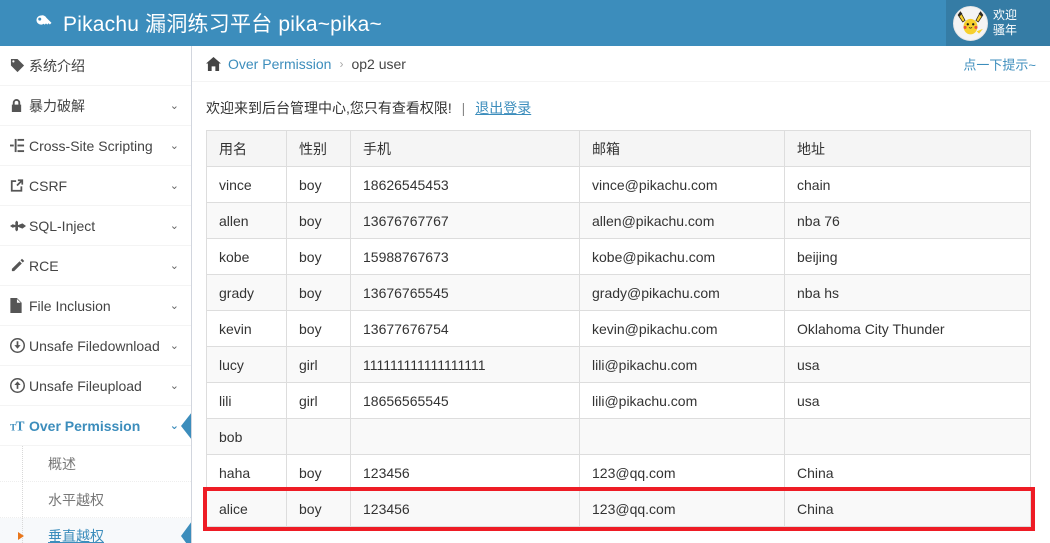 This screenshot has height=543, width=1050. What do you see at coordinates (618, 436) in the screenshot?
I see `table-row: bob` at bounding box center [618, 436].